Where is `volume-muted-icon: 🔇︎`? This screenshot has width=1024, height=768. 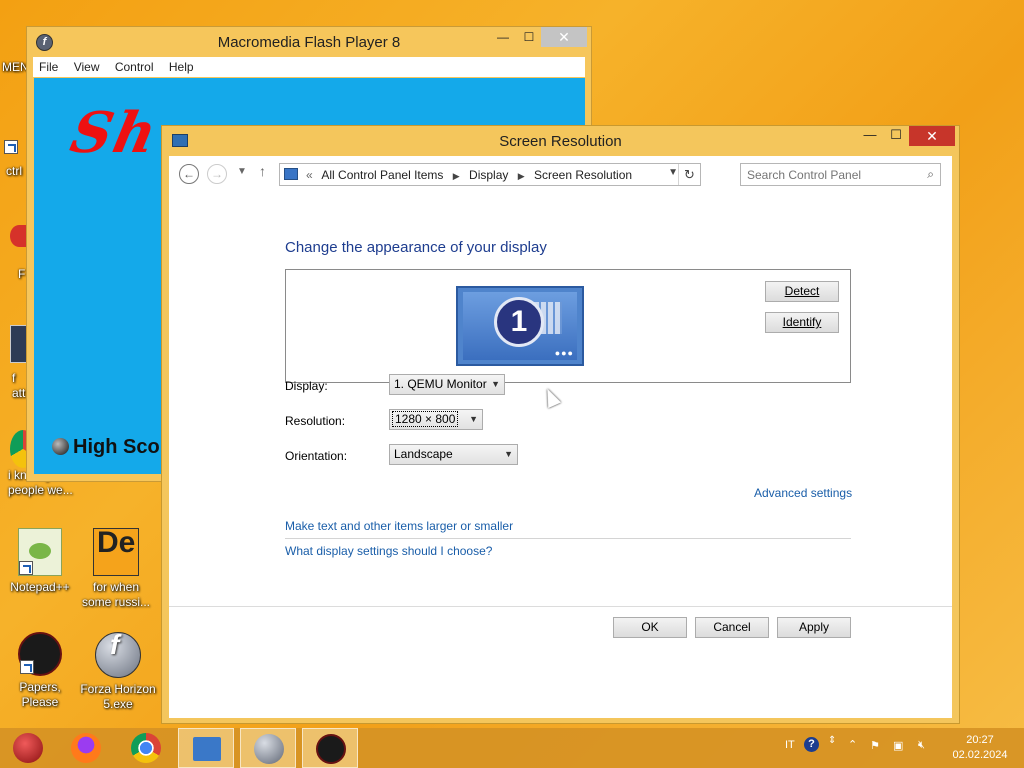 volume-muted-icon: 🔇︎ is located at coordinates (921, 745).